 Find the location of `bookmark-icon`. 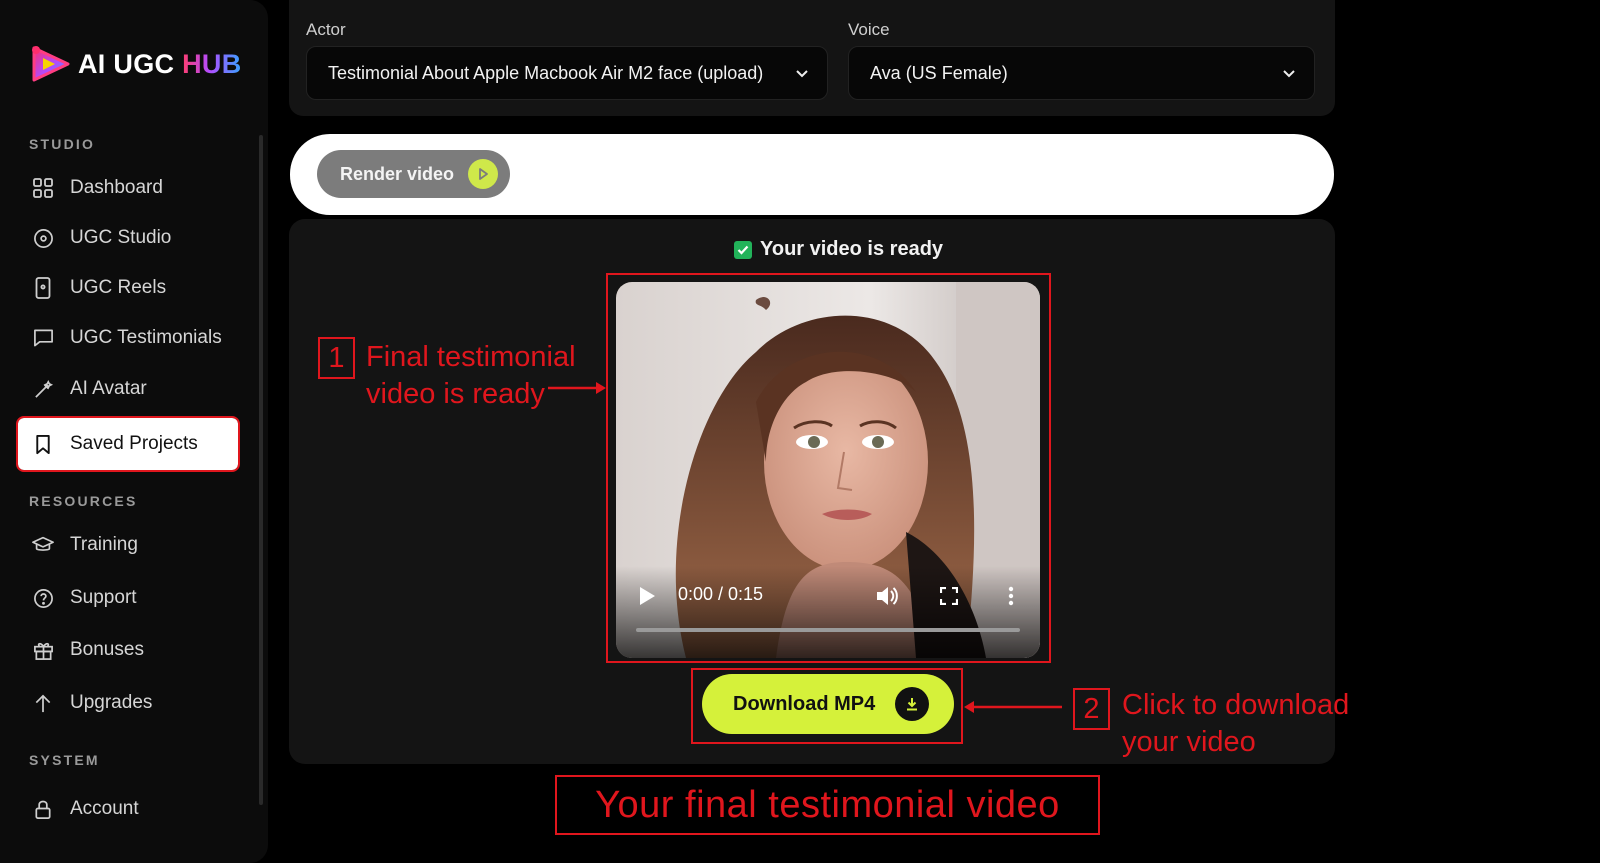

bookmark-icon is located at coordinates (43, 444).